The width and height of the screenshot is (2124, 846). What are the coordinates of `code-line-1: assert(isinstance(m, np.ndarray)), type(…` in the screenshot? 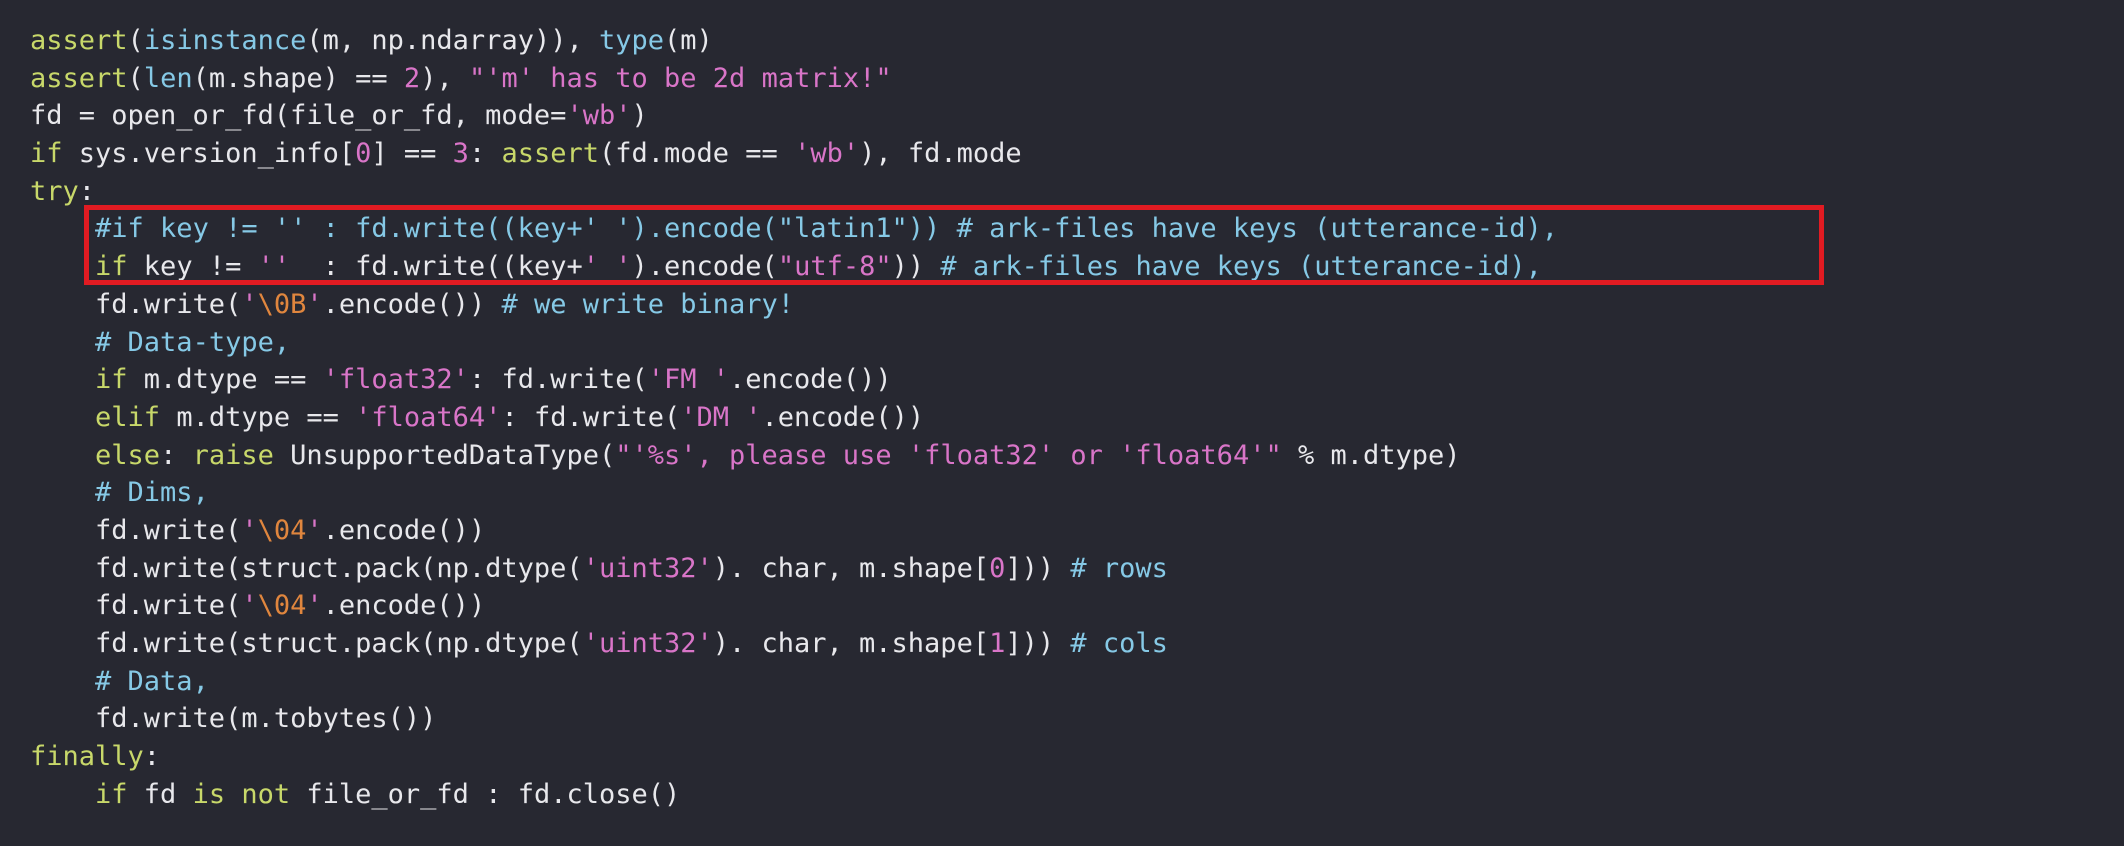 It's located at (794, 41).